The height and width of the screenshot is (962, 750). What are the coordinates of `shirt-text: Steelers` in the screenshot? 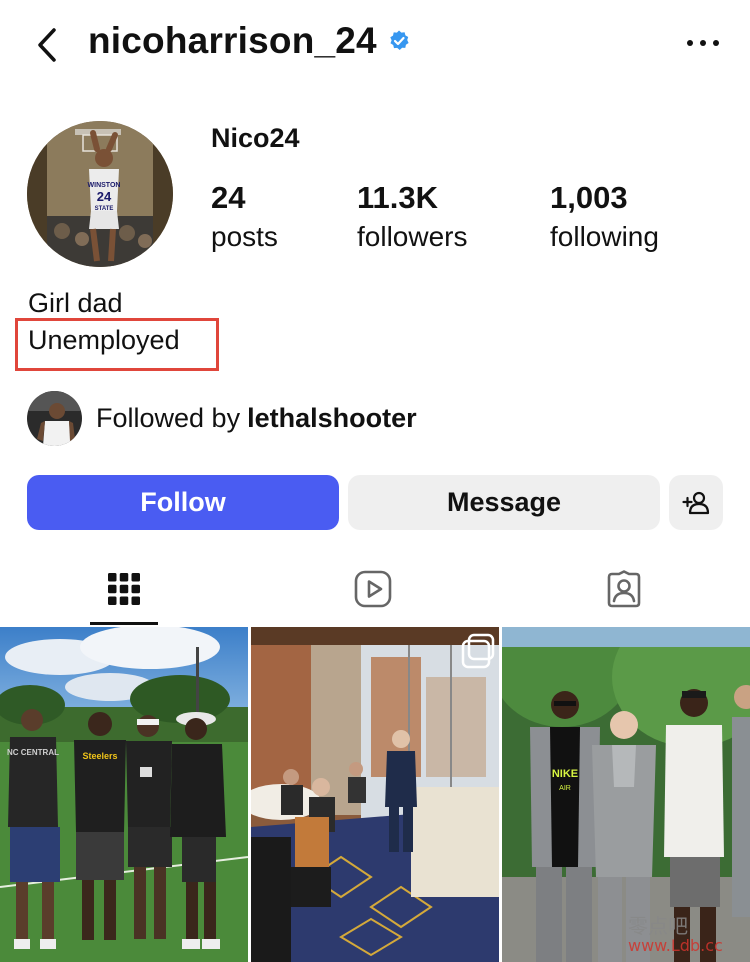 It's located at (99, 756).